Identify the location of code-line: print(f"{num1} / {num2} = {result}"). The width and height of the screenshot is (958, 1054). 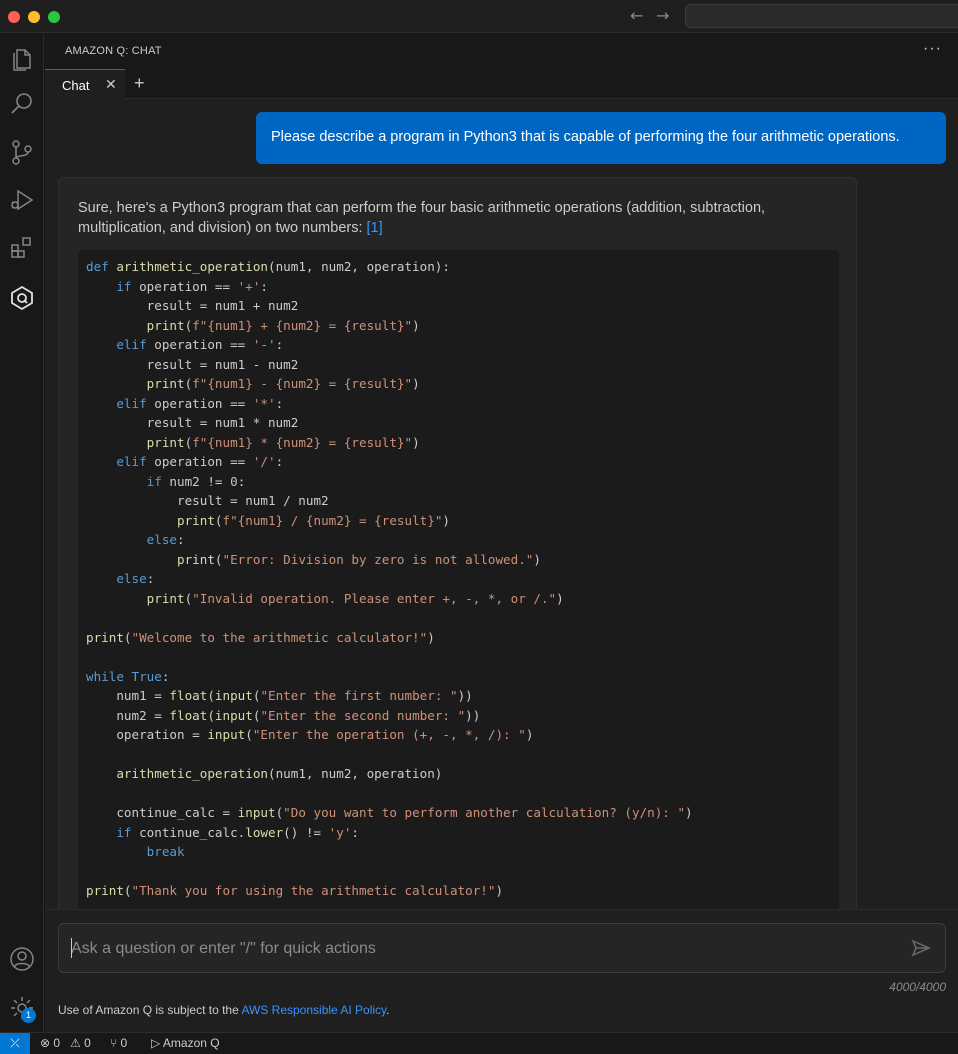
(313, 520).